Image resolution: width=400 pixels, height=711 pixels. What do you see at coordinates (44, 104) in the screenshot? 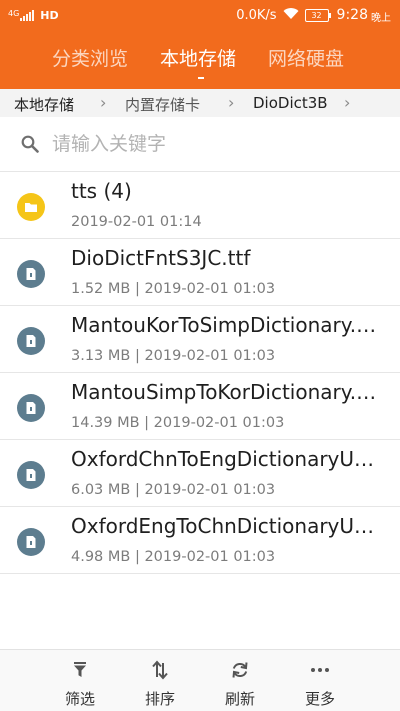
I see `breadcrumb-local-storage: 本地存储` at bounding box center [44, 104].